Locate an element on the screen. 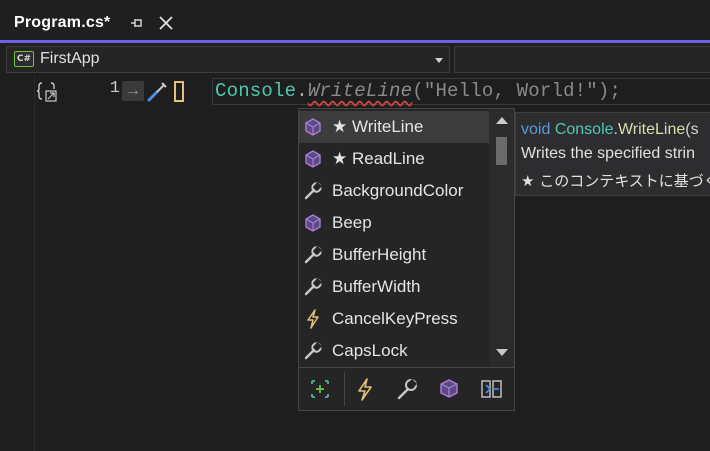 The width and height of the screenshot is (710, 451). completion-item: ★ WriteLine is located at coordinates (394, 127).